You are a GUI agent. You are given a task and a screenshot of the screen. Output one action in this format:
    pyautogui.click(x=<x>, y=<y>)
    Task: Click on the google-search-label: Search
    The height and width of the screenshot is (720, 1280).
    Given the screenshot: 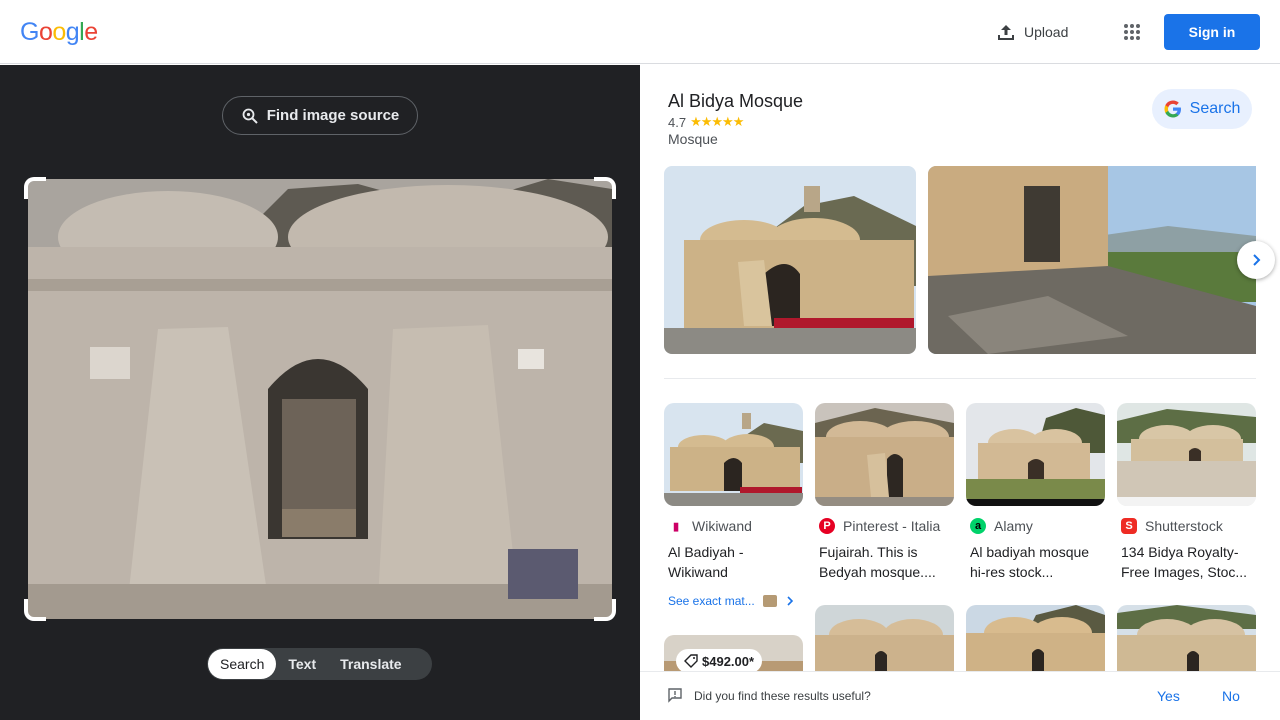 What is the action you would take?
    pyautogui.click(x=1215, y=108)
    